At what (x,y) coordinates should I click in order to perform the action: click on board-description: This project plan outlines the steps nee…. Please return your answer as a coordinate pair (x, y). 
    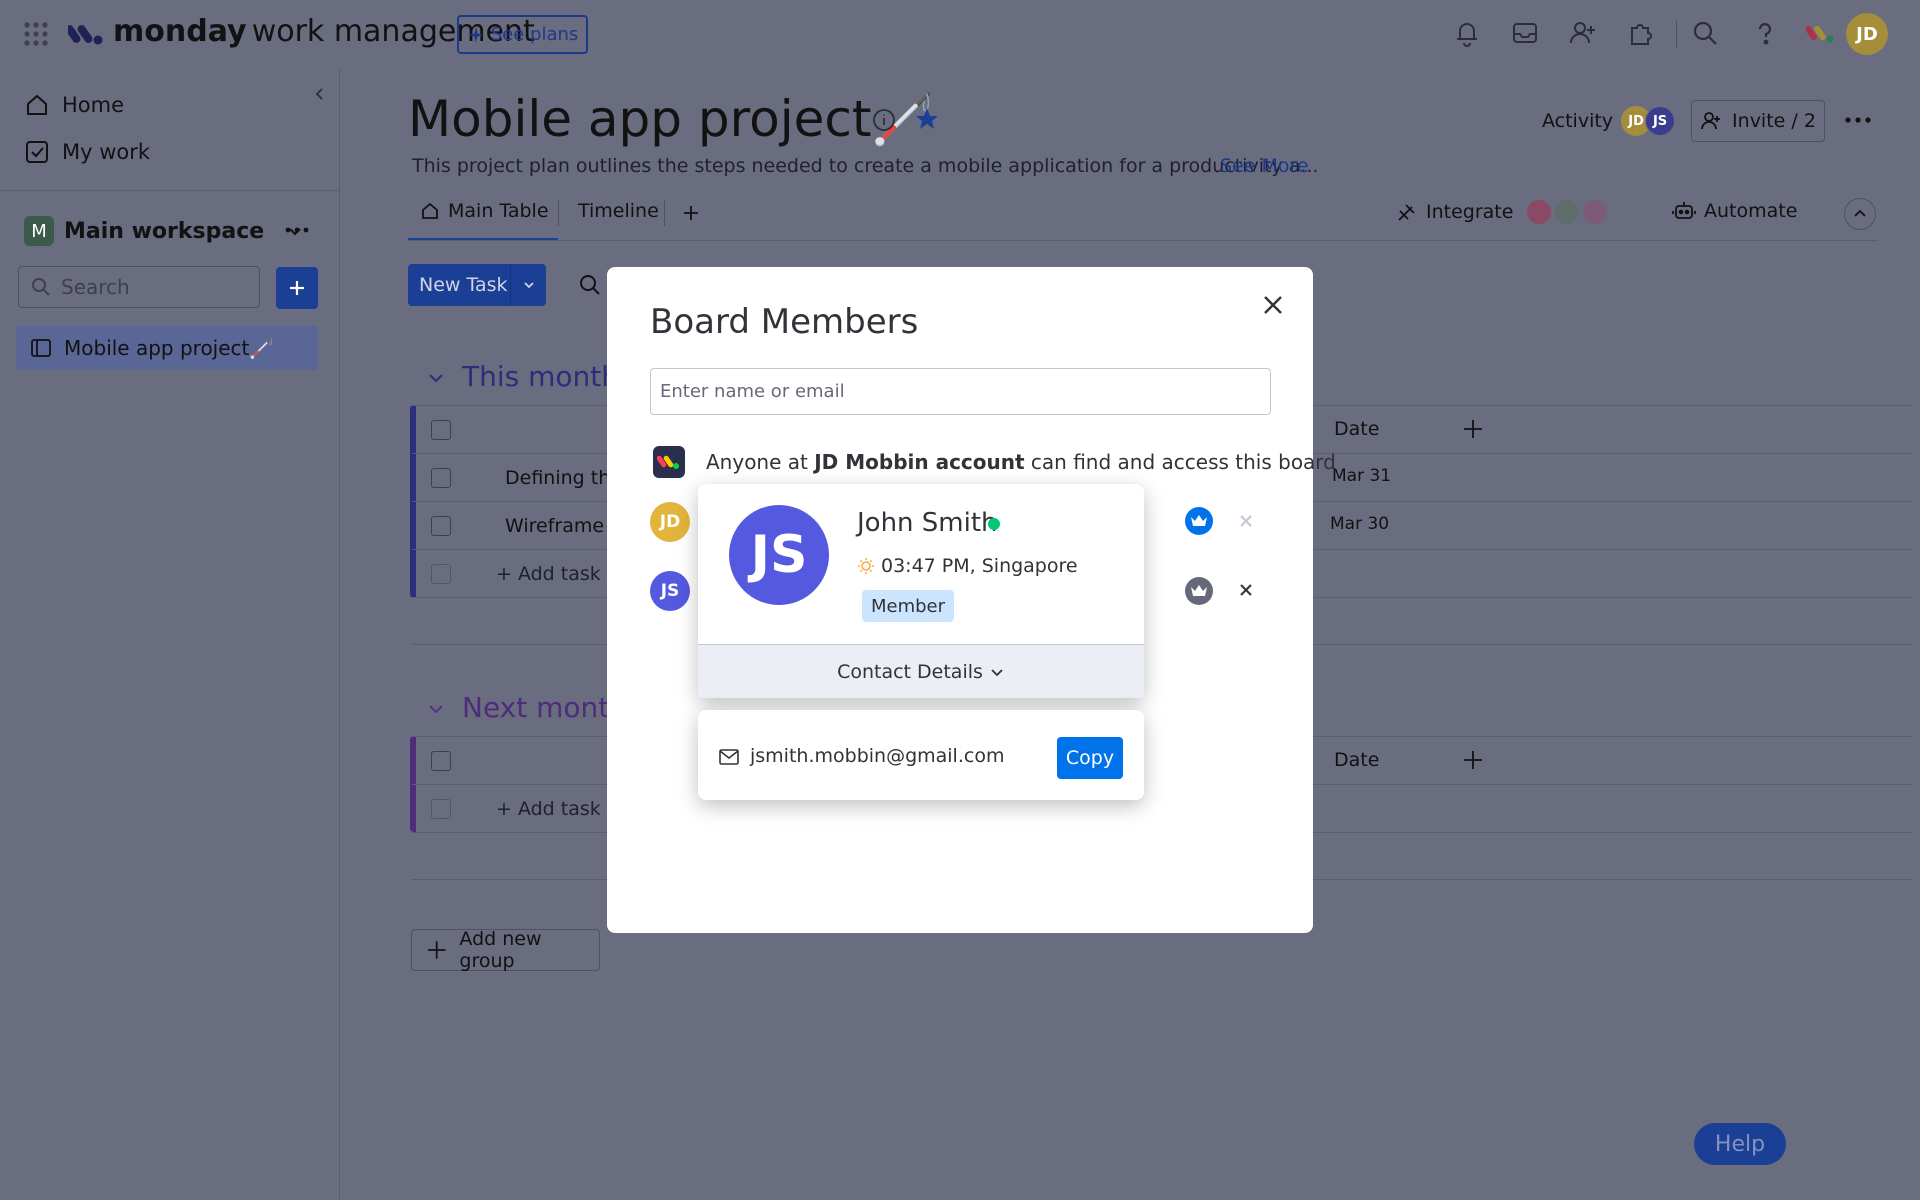
    Looking at the image, I should click on (865, 166).